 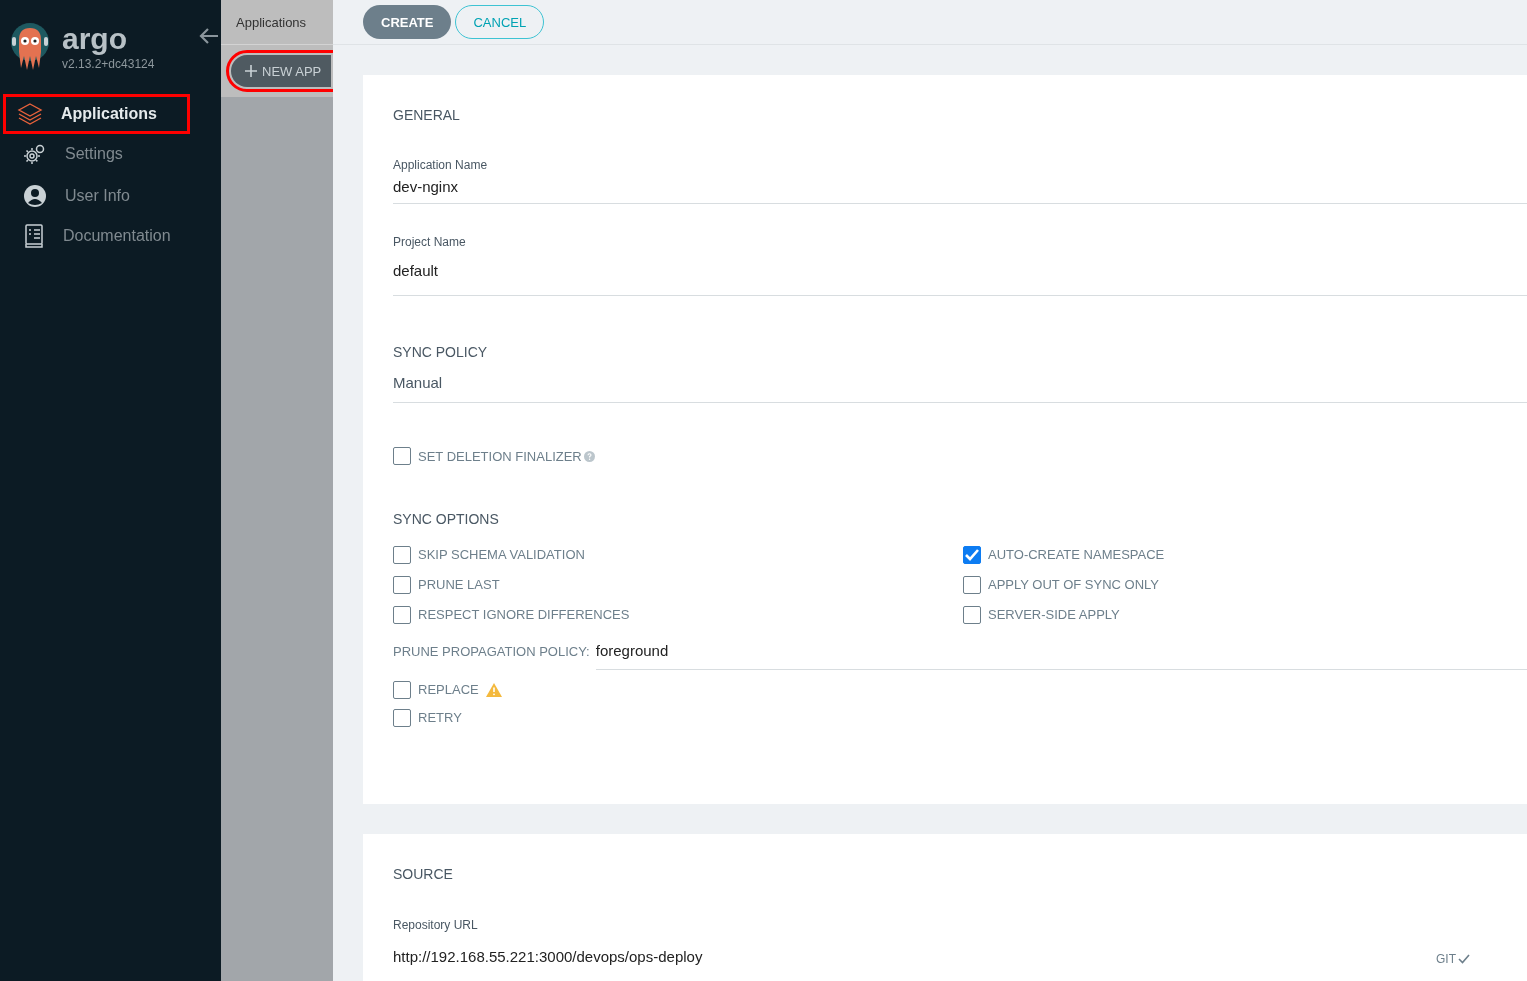 I want to click on text-field: Project Name default, so click(x=960, y=265).